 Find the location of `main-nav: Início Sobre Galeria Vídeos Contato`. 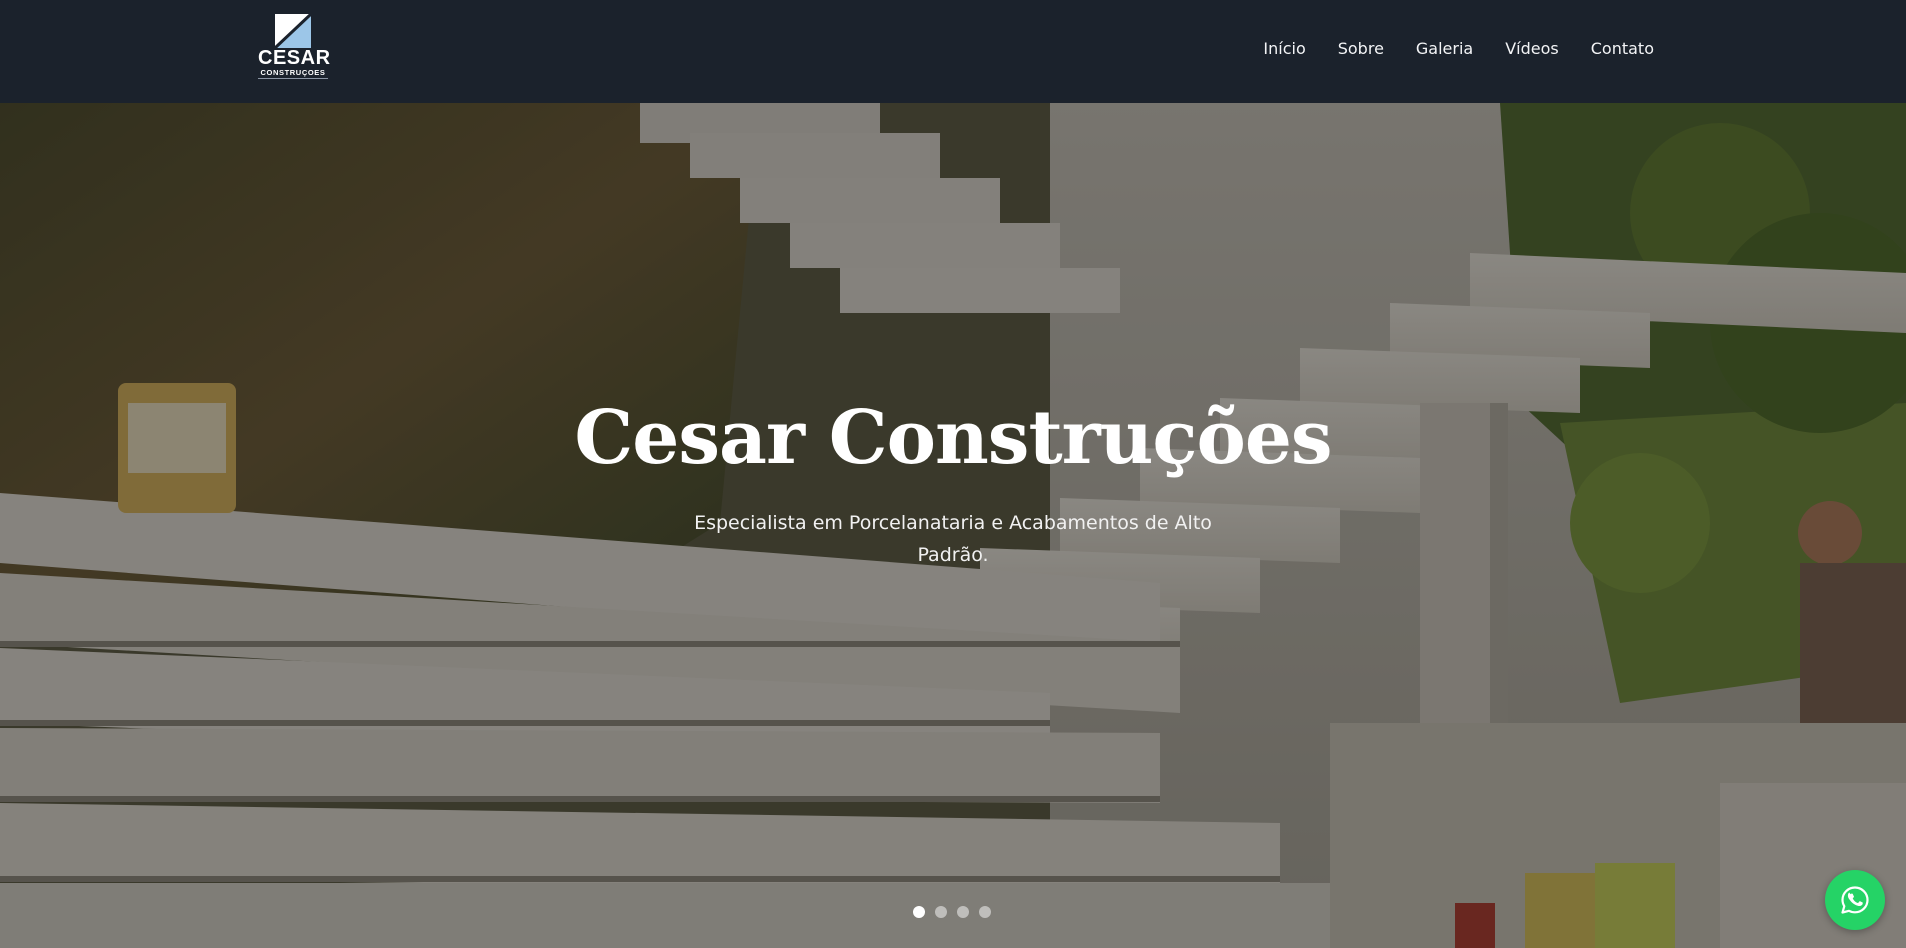

main-nav: Início Sobre Galeria Vídeos Contato is located at coordinates (1458, 49).